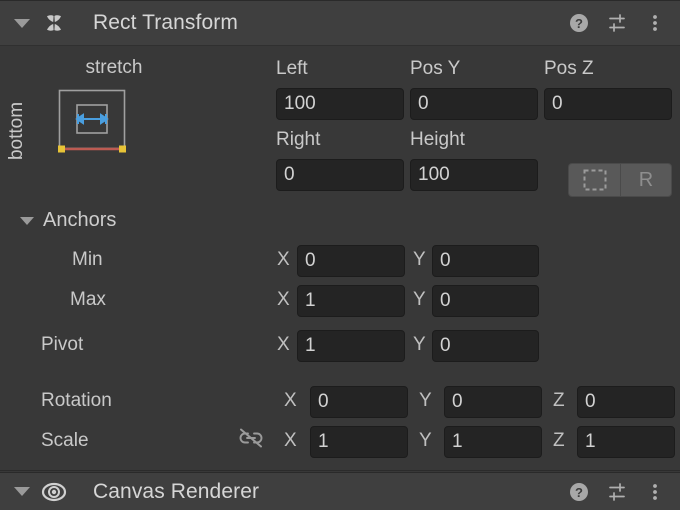  Describe the element at coordinates (251, 438) in the screenshot. I see `link-off-icon` at that location.